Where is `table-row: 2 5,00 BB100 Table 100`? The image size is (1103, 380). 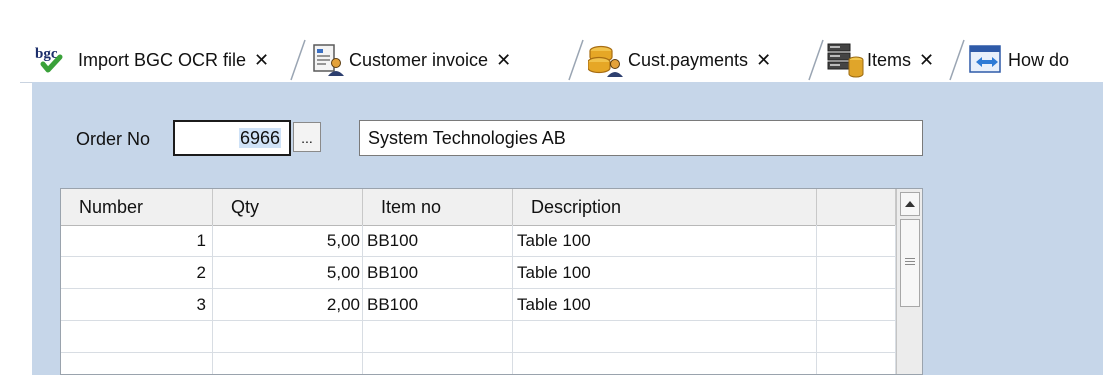
table-row: 2 5,00 BB100 Table 100 is located at coordinates (478, 273).